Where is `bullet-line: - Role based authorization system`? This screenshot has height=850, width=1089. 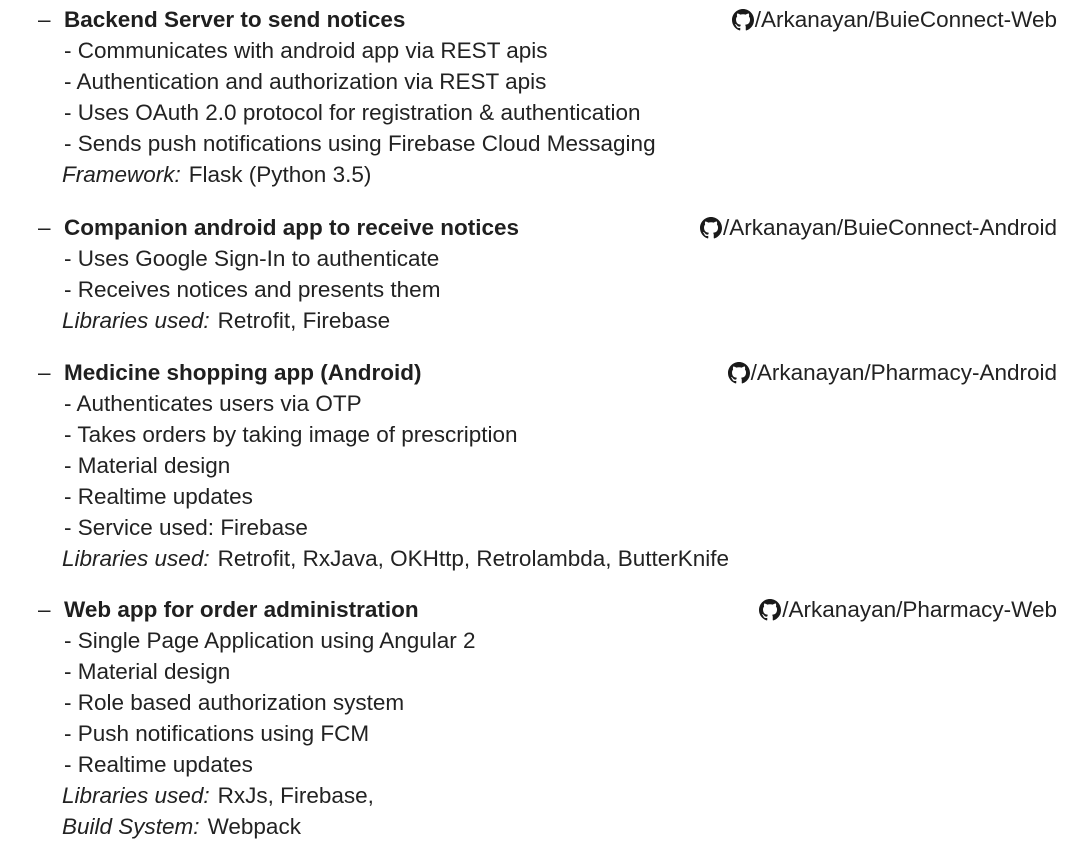
bullet-line: - Role based authorization system is located at coordinates (234, 702).